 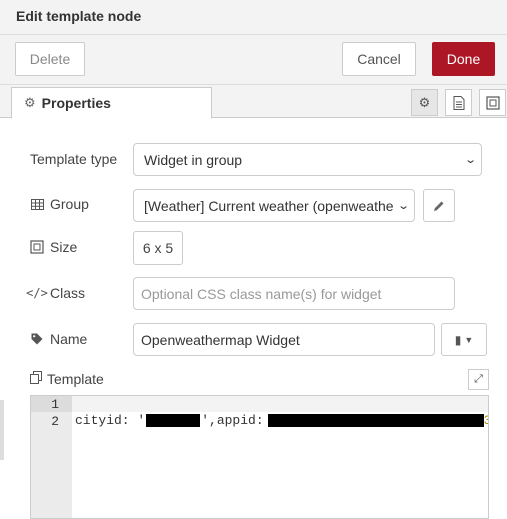 What do you see at coordinates (486, 420) in the screenshot?
I see `code-tail: 3` at bounding box center [486, 420].